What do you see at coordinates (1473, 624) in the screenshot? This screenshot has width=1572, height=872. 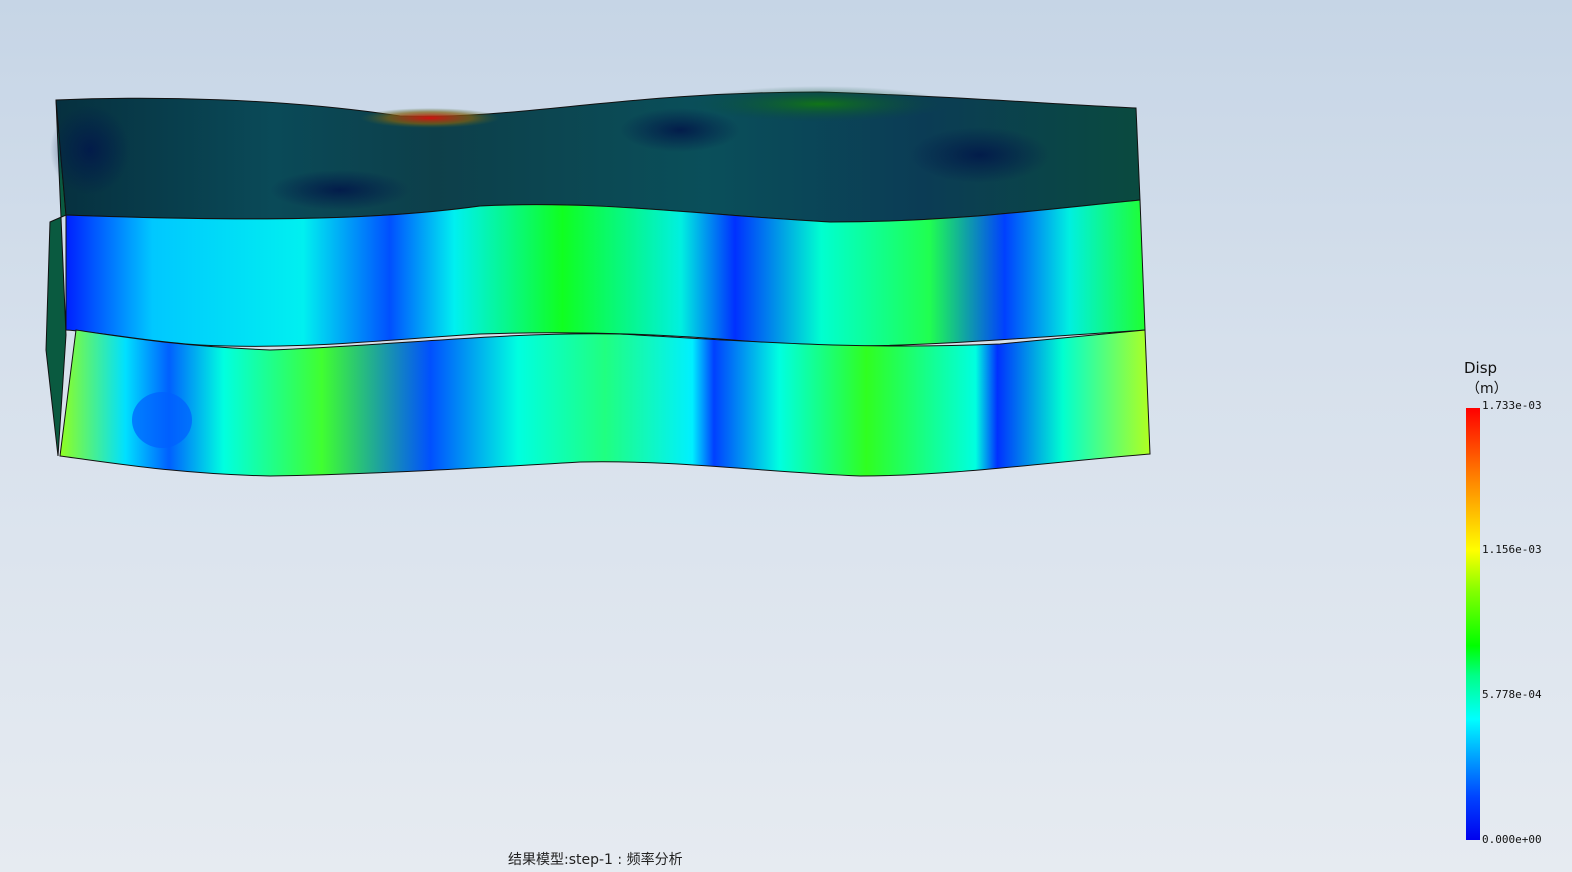 I see `legend-color-bar` at bounding box center [1473, 624].